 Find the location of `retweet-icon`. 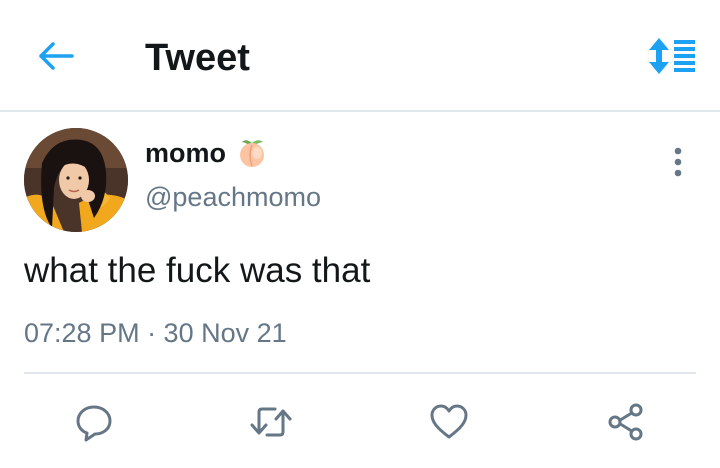

retweet-icon is located at coordinates (271, 422).